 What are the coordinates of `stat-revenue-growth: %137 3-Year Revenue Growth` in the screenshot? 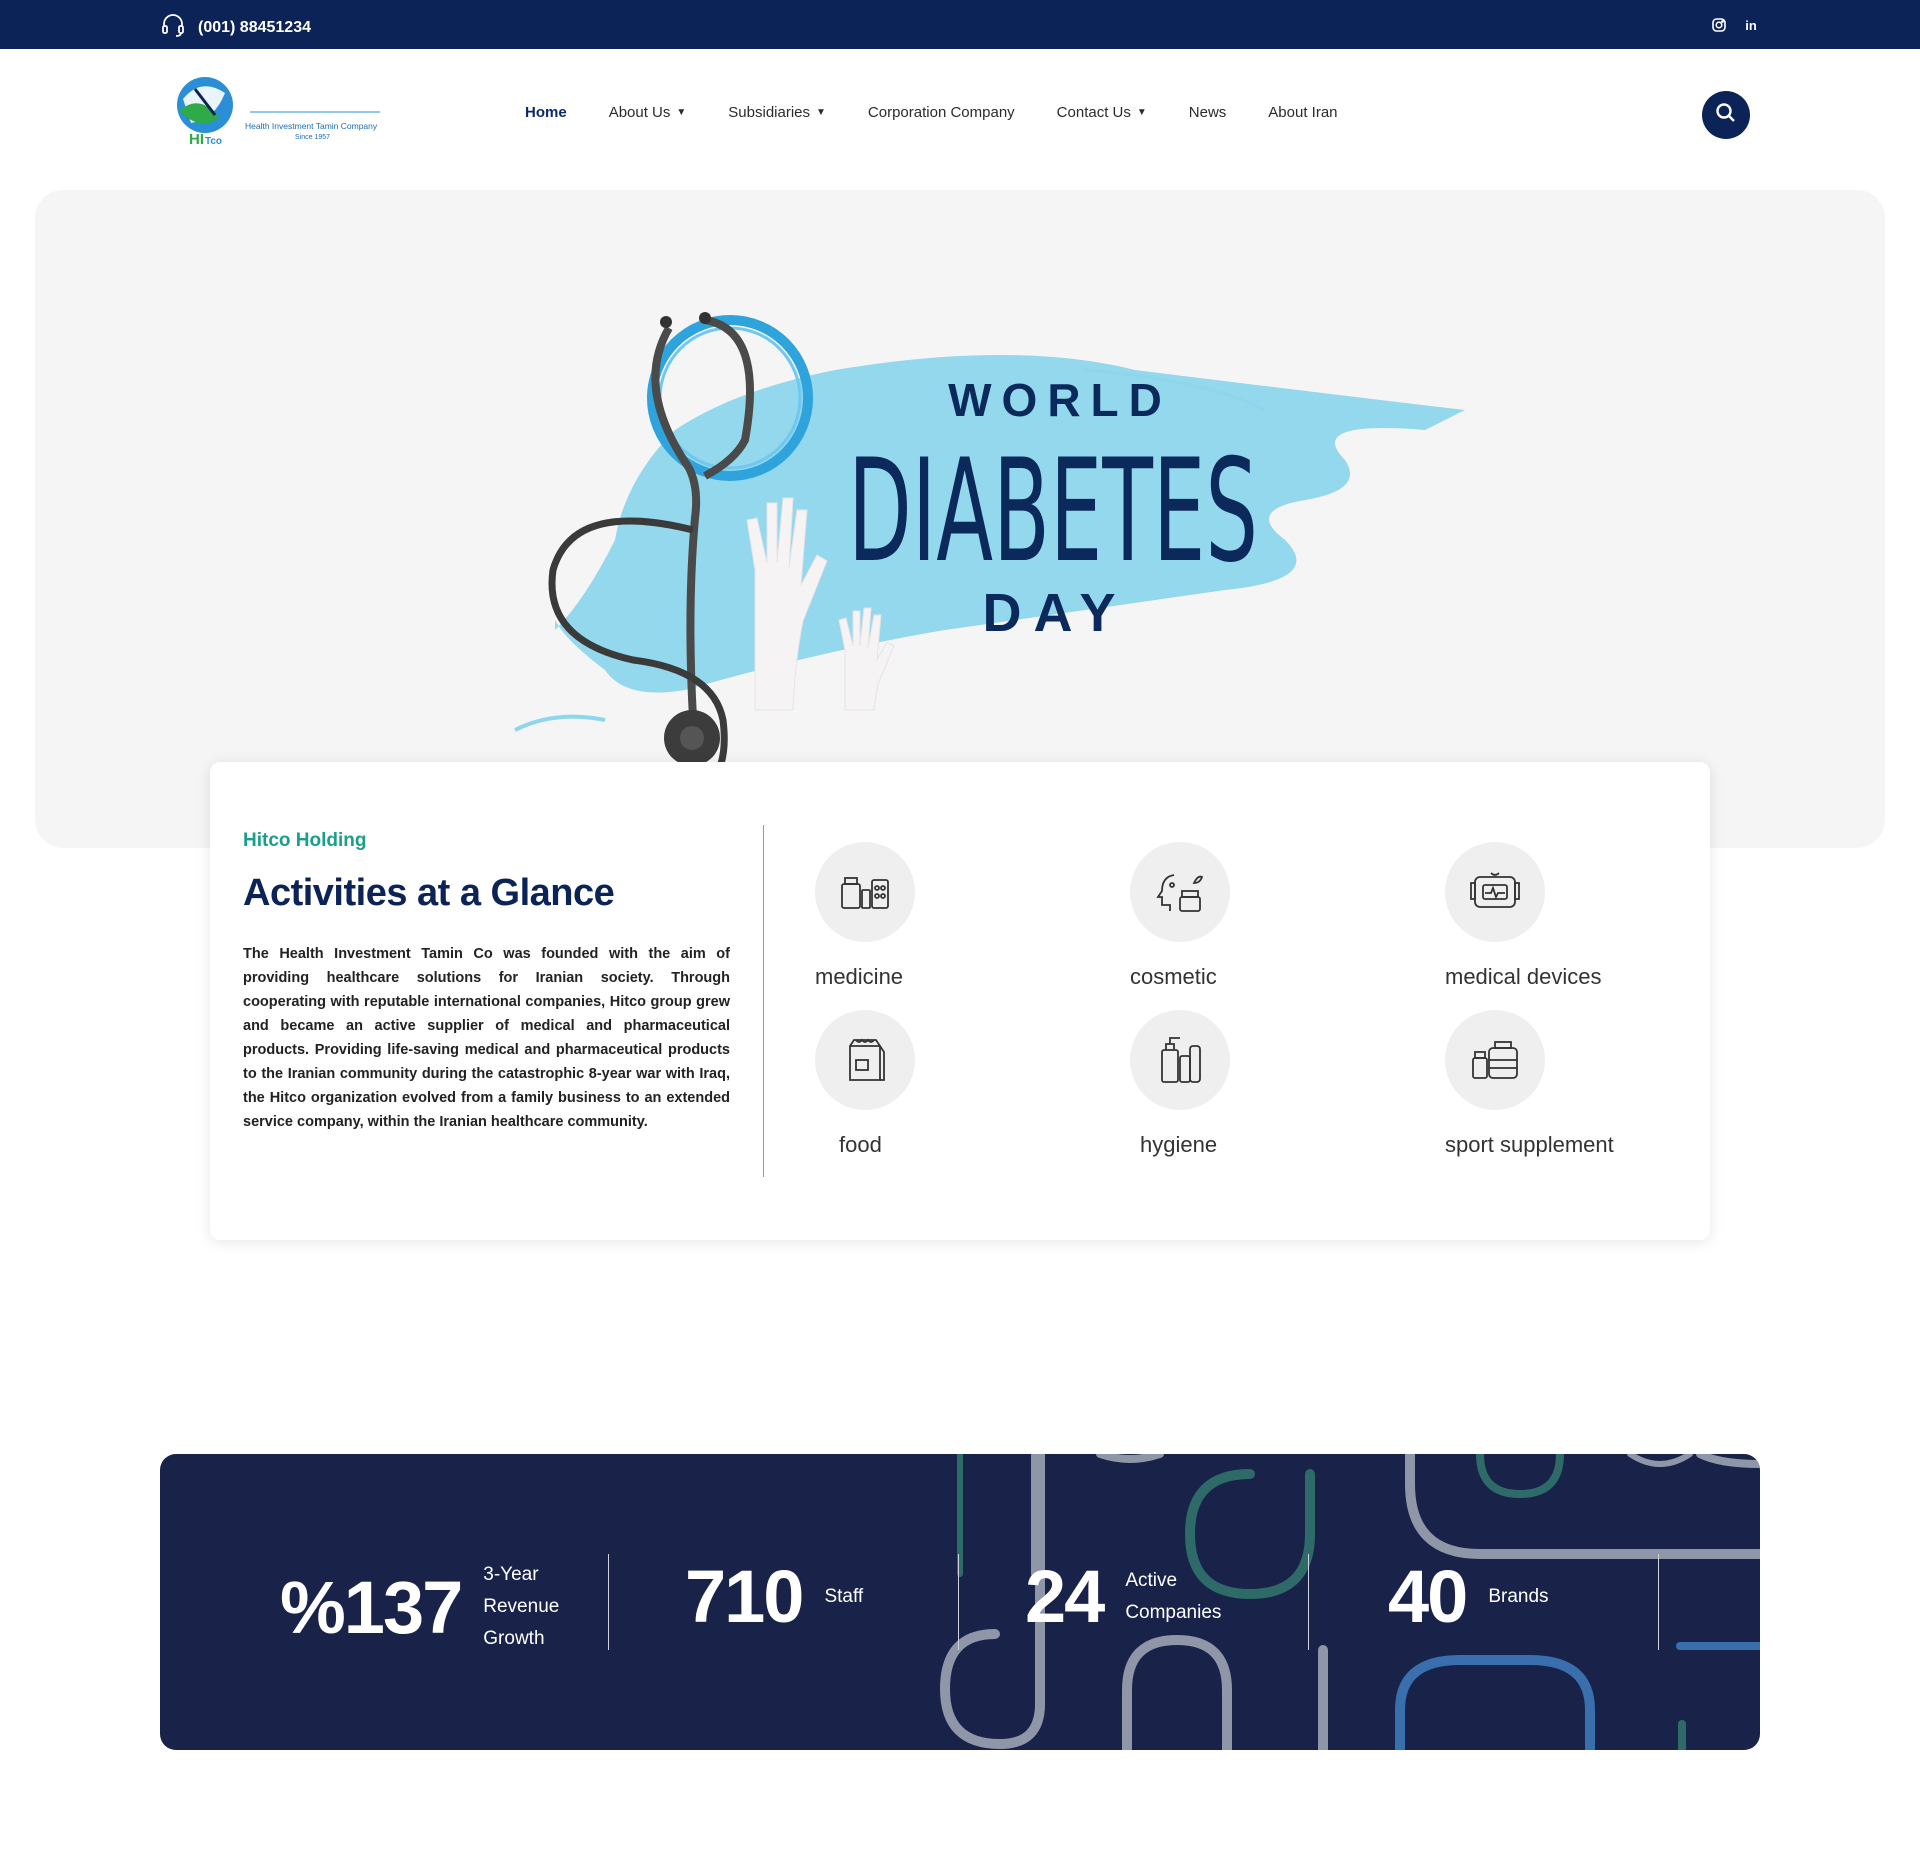 It's located at (426, 1607).